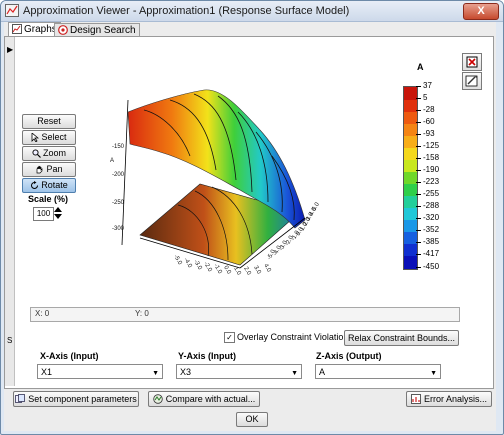 Image resolution: width=504 pixels, height=435 pixels. I want to click on spin-down-icon, so click(58, 216).